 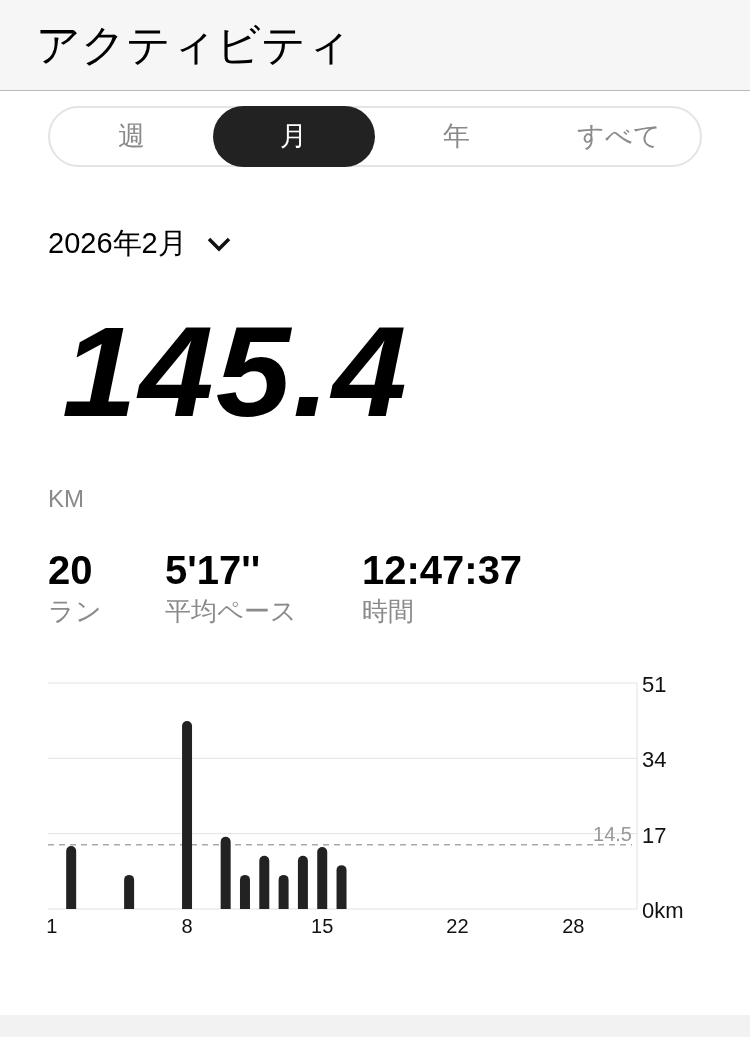 I want to click on y-axis-label: 34, so click(x=654, y=760).